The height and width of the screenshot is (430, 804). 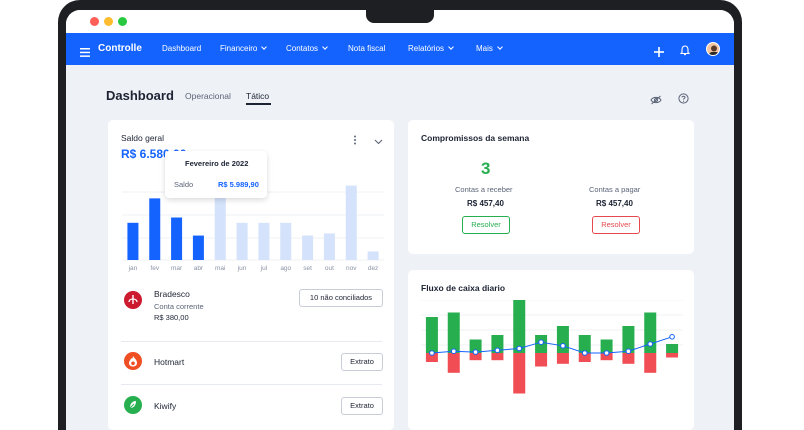 I want to click on x-tick-label: dez, so click(x=373, y=268).